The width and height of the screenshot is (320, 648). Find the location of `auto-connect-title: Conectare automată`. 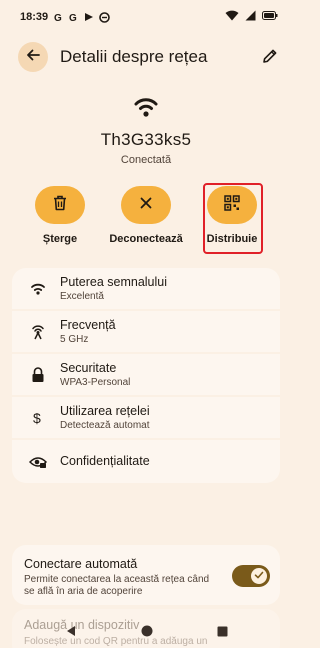

auto-connect-title: Conectare automată is located at coordinates (81, 564).